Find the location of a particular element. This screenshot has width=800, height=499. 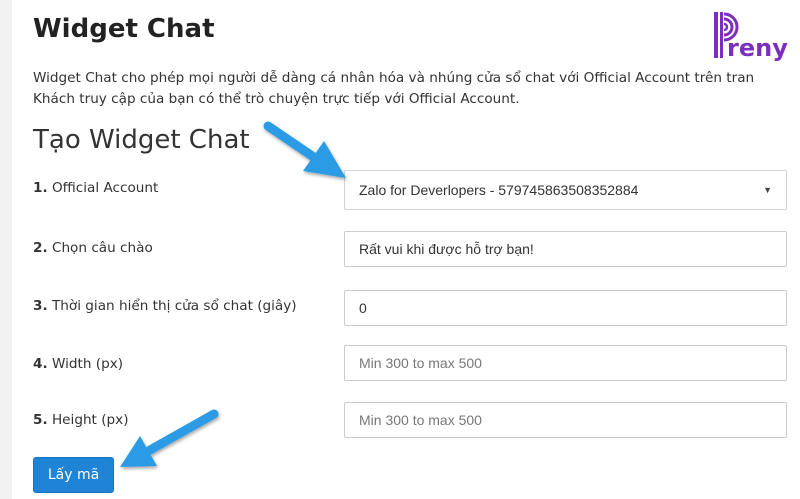

page-title: Widget Chat is located at coordinates (124, 29).